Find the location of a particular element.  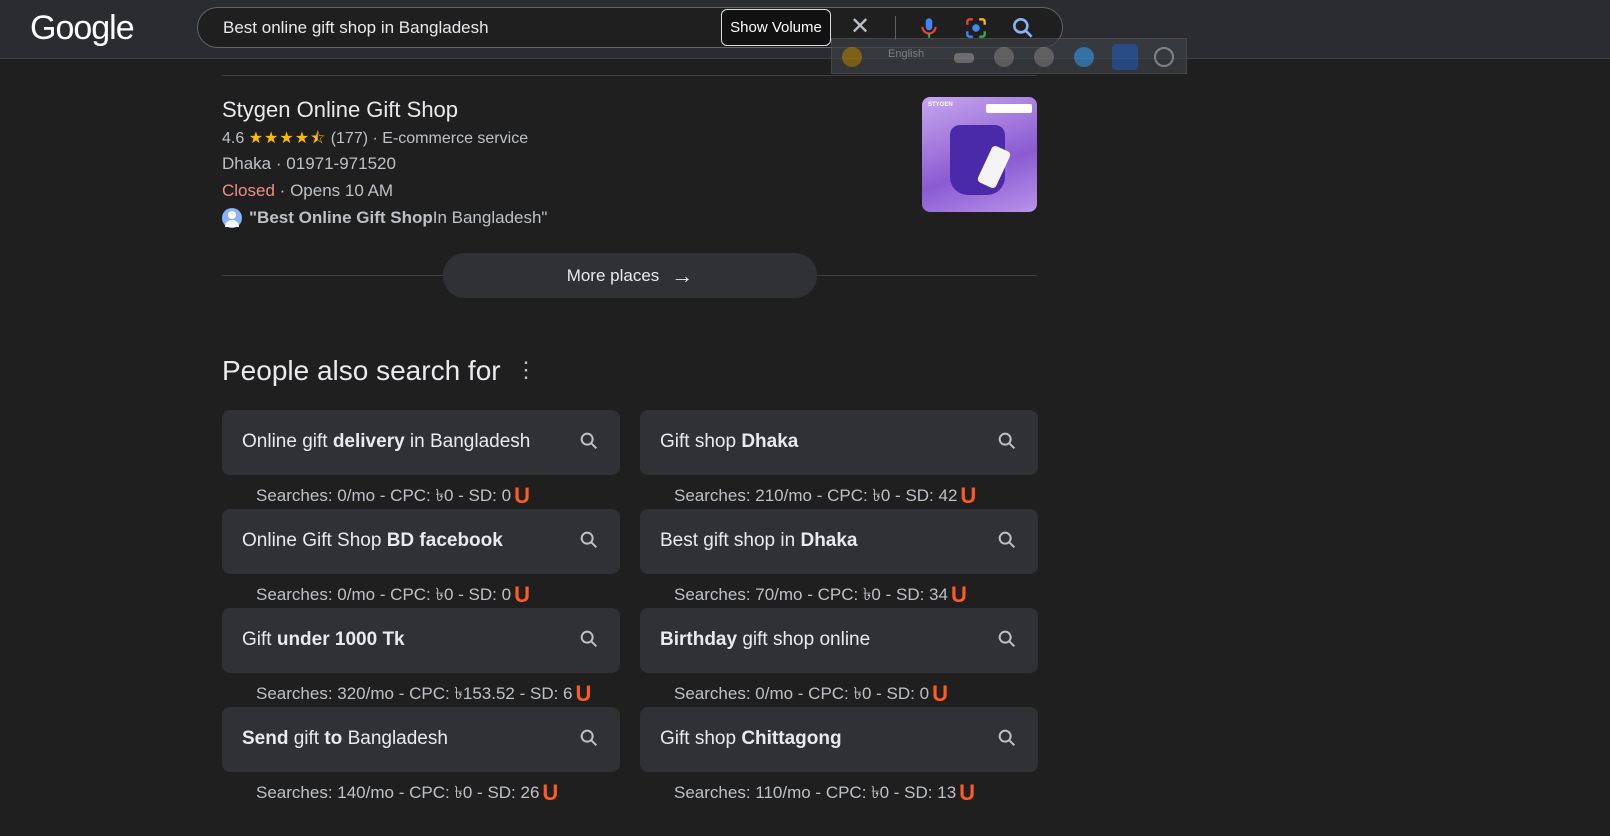

related-search-chip: Online Gift Shop BD facebook is located at coordinates (421, 541).